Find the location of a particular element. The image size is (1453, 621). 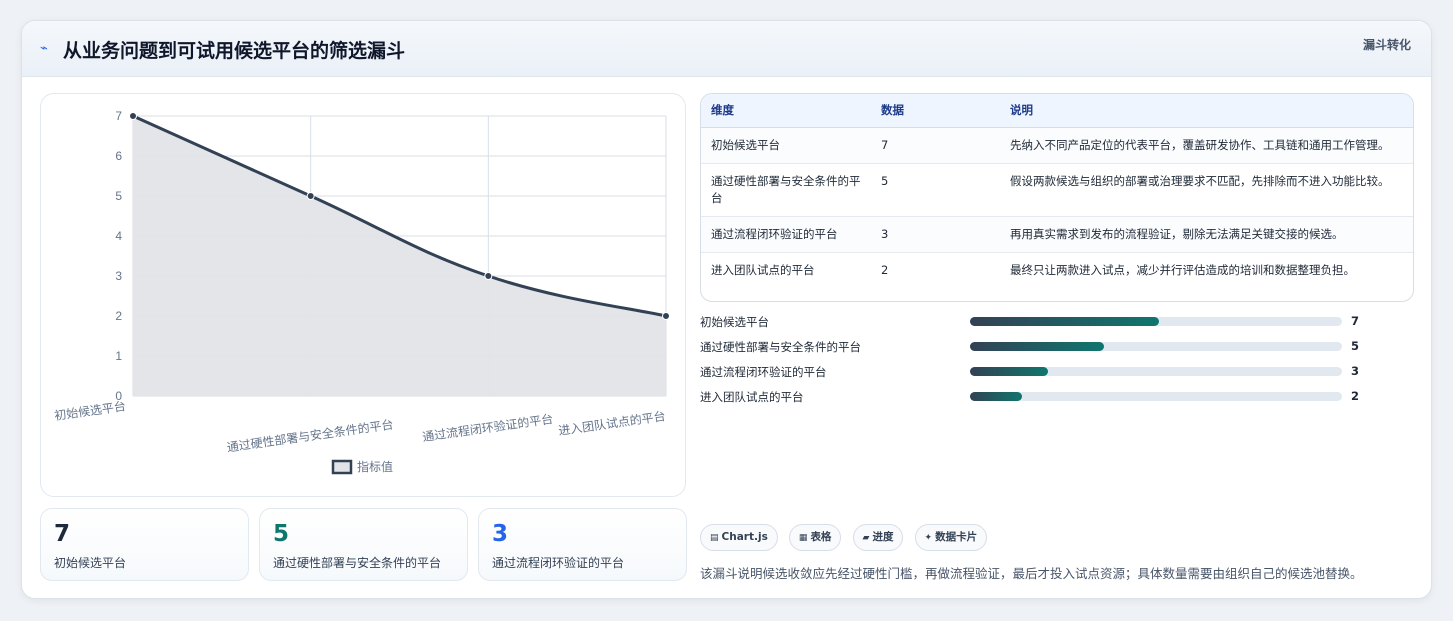

x-tick-label: 初始候选平台 is located at coordinates (89, 410).